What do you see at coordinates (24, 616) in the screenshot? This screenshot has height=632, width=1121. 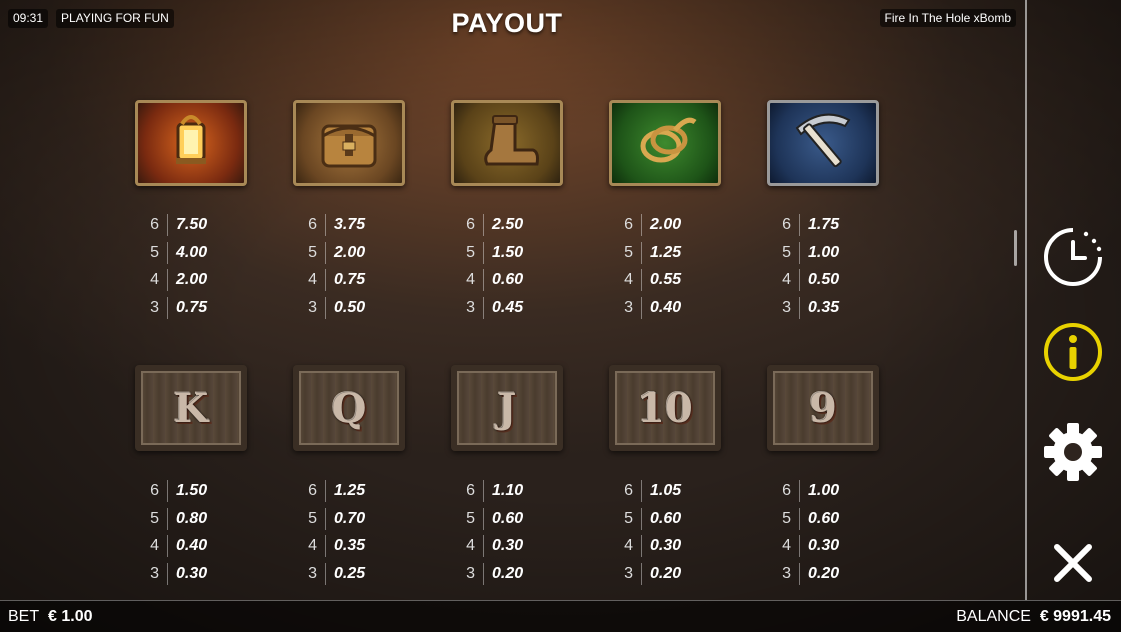 I see `bet-label: BET` at bounding box center [24, 616].